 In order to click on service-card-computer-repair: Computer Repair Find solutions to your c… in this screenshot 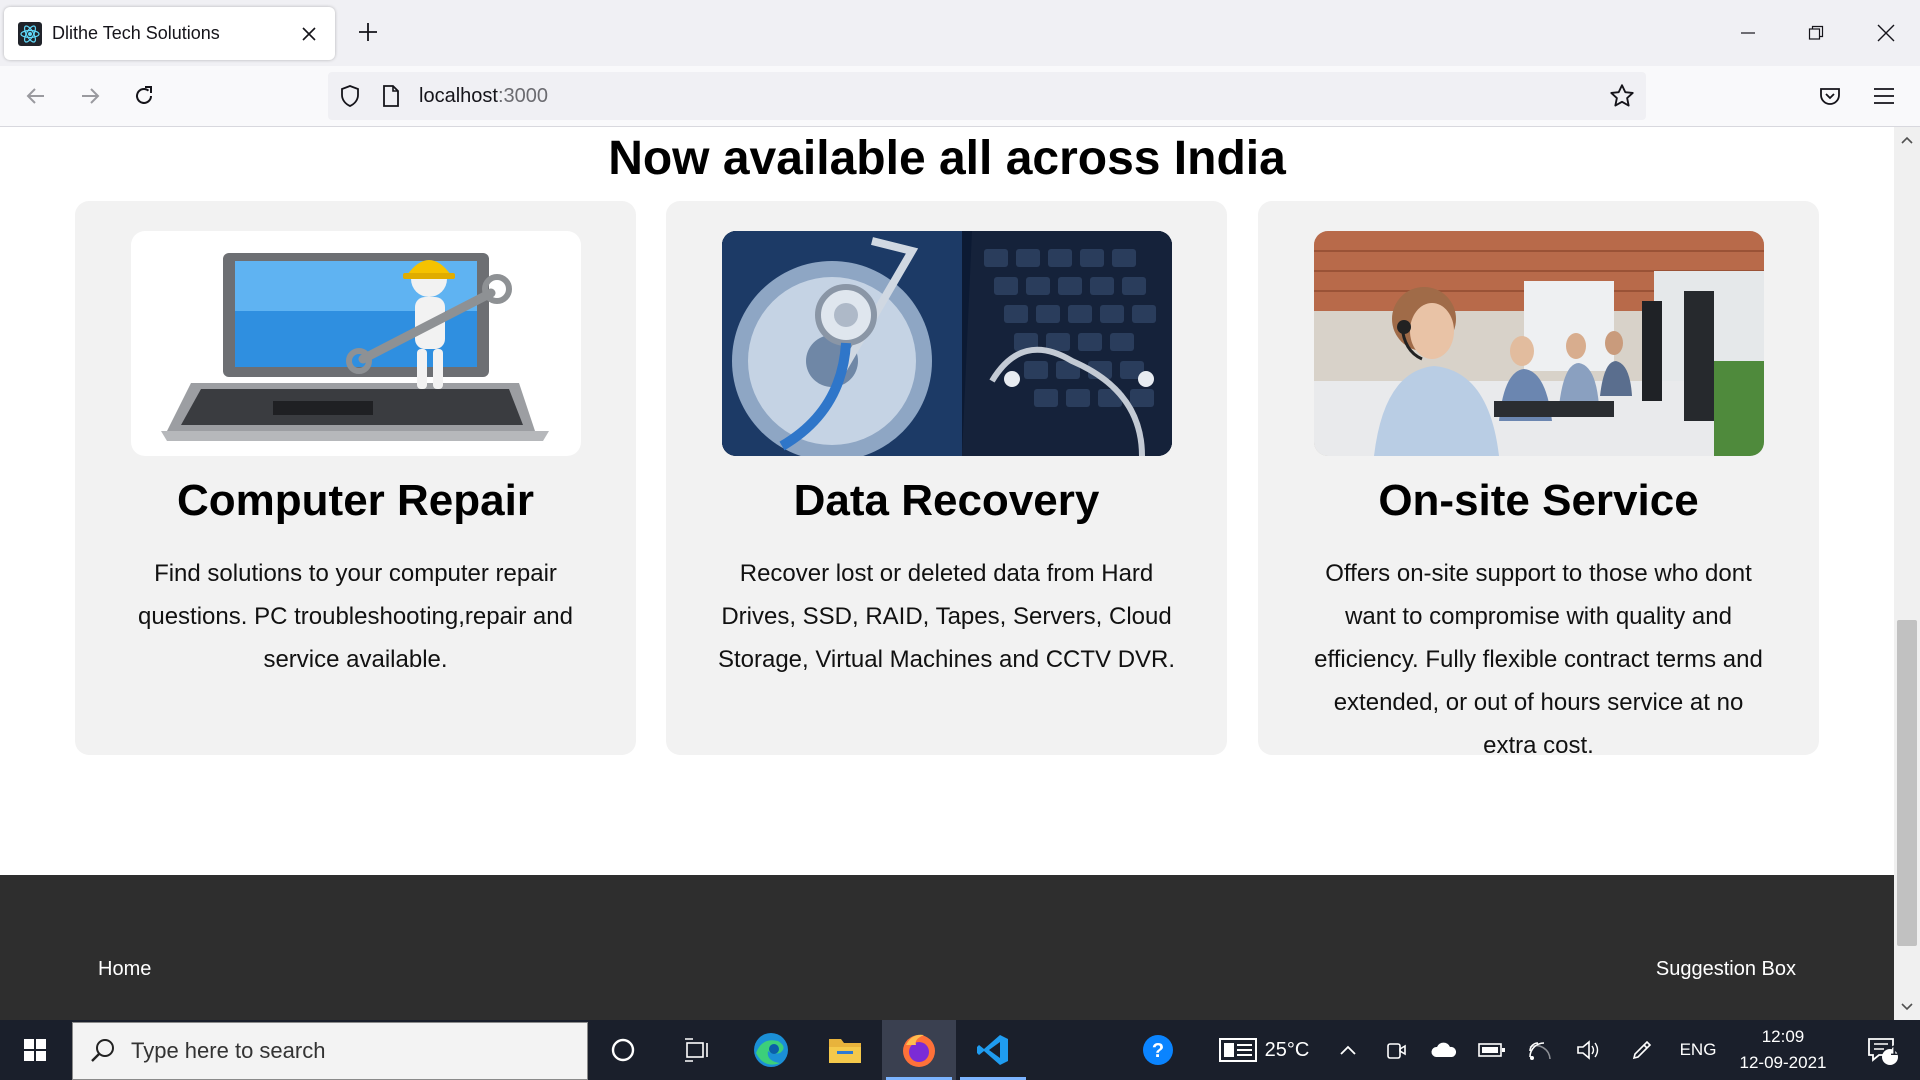, I will do `click(355, 478)`.